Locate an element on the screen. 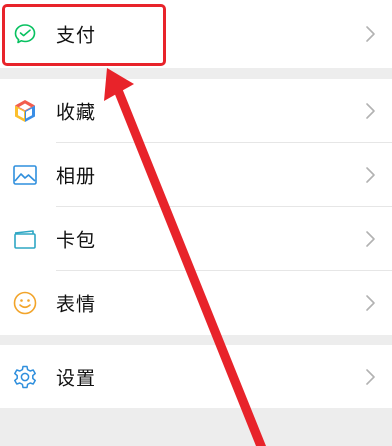 This screenshot has width=392, height=446. menu-item-cards: 卡包 is located at coordinates (196, 239).